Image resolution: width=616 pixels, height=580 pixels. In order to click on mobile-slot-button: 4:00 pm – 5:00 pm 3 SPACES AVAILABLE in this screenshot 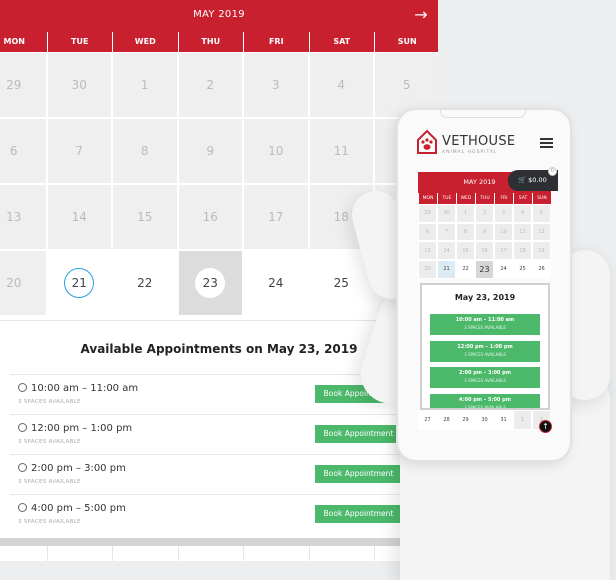, I will do `click(485, 400)`.